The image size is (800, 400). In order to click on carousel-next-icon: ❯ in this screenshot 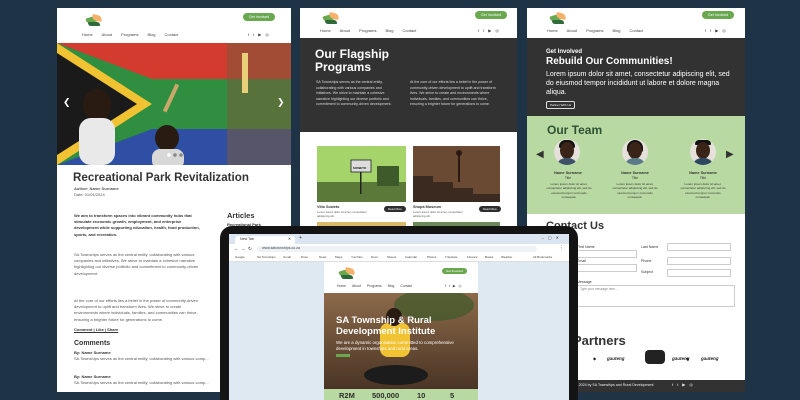, I will do `click(281, 102)`.